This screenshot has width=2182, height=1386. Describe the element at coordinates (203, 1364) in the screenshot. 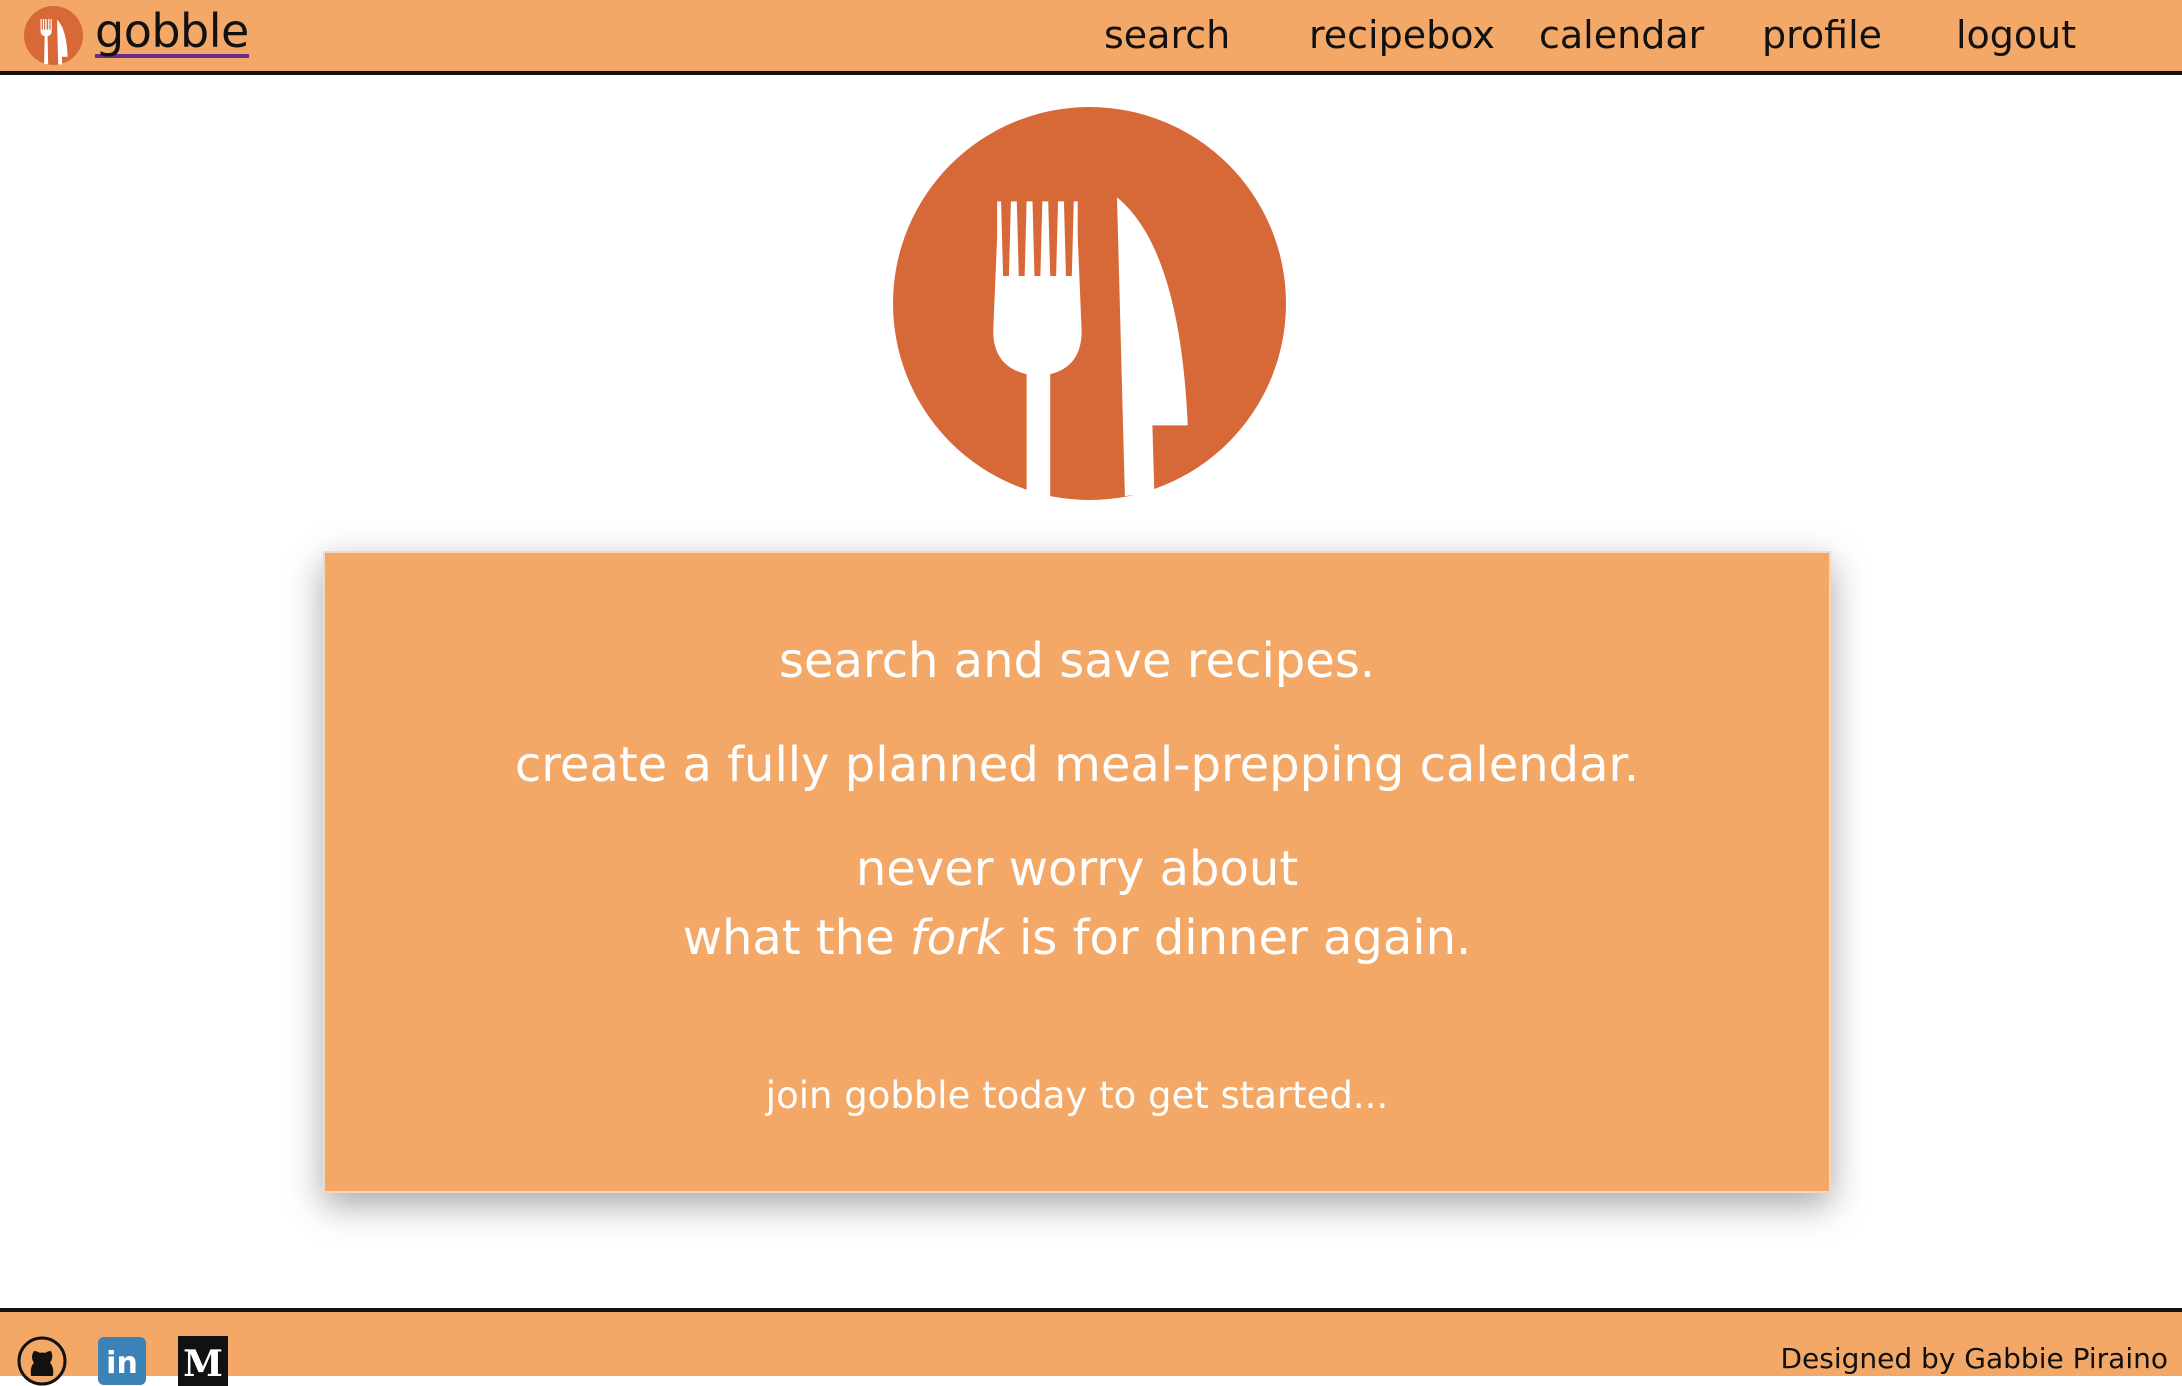

I see `medium-icon-letter: M` at that location.